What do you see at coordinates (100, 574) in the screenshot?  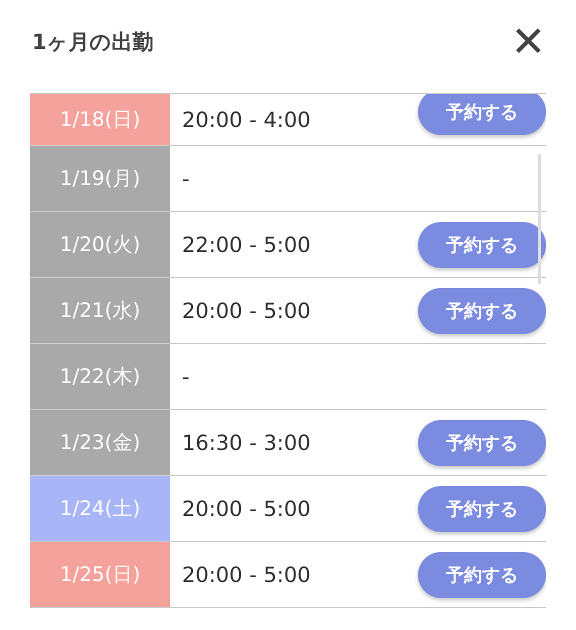 I see `date-cell: 1/25(日)` at bounding box center [100, 574].